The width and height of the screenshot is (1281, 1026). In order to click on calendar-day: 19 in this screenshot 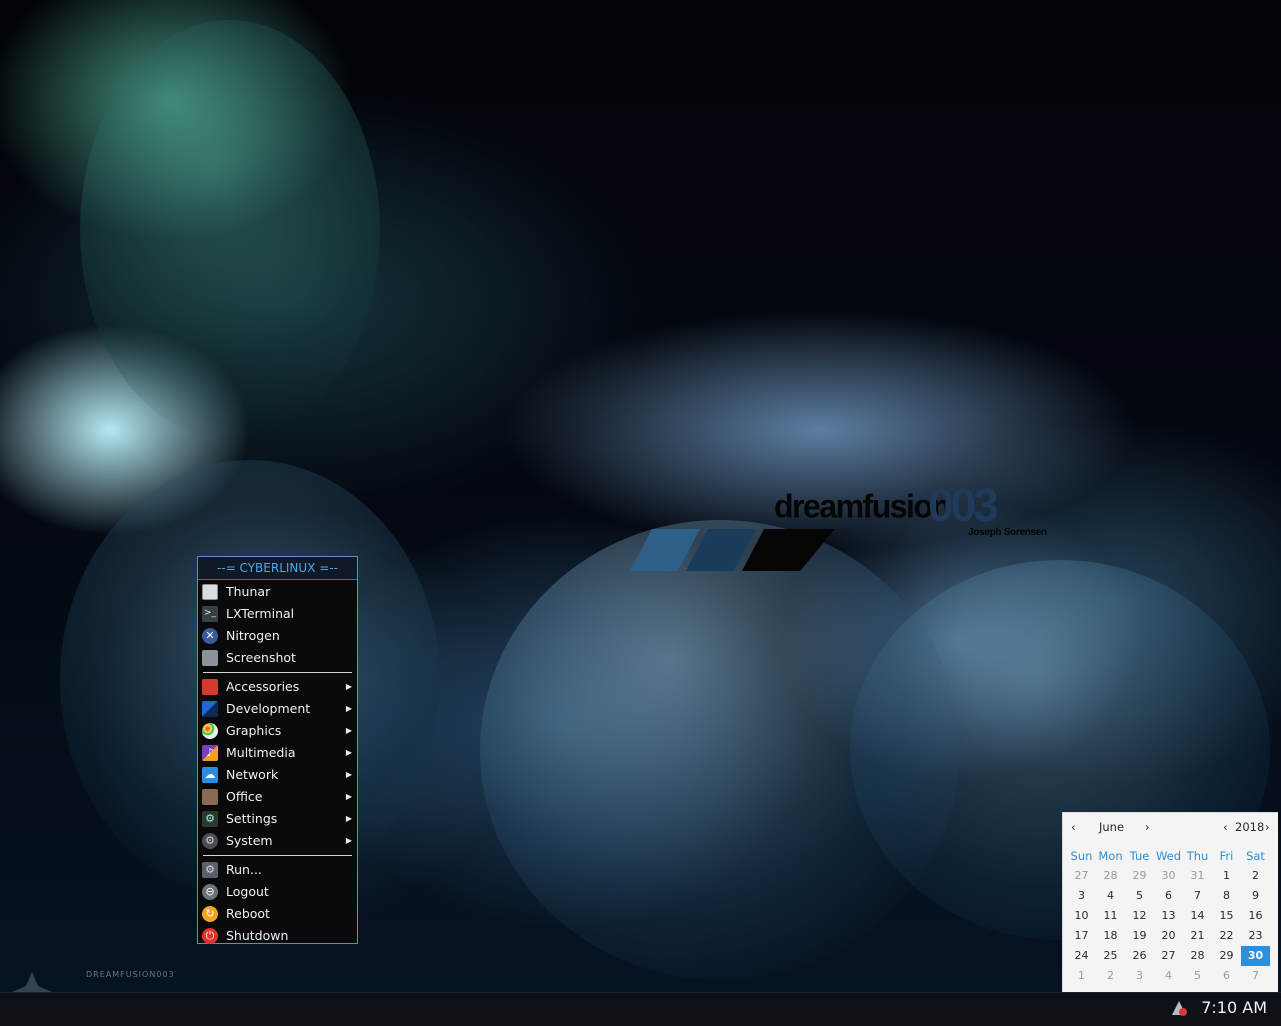, I will do `click(1139, 936)`.